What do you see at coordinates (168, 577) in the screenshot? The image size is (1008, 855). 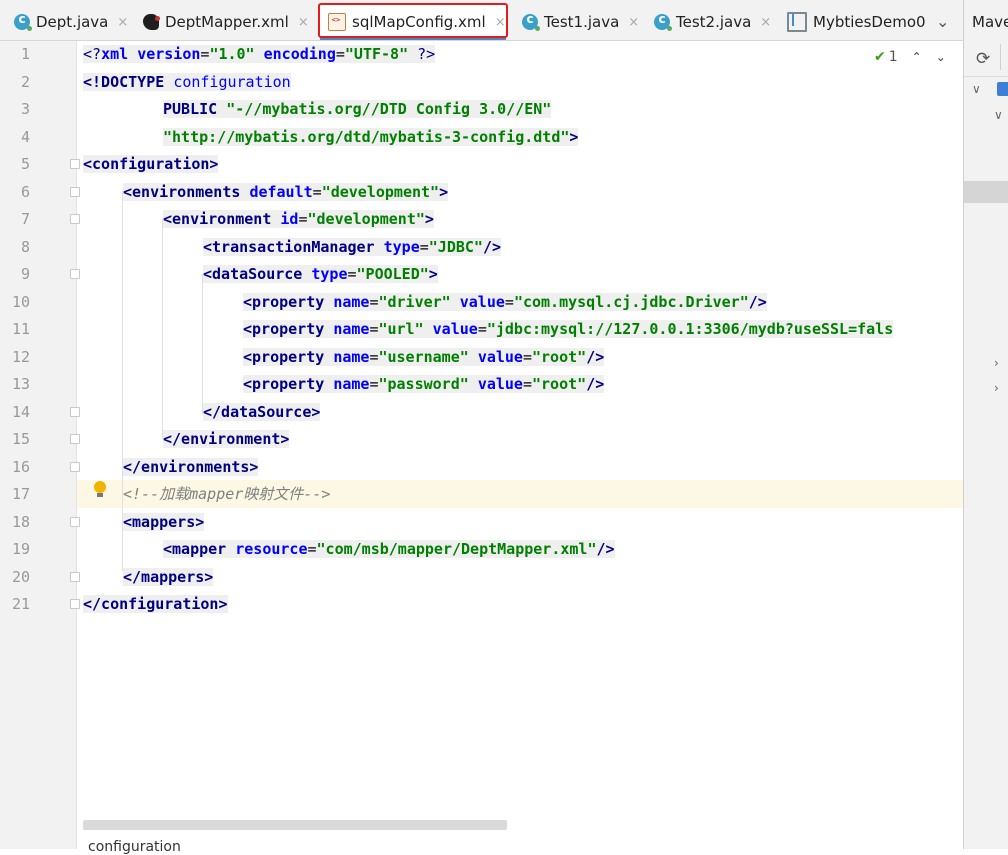 I see `code-line-20: </mappers>` at bounding box center [168, 577].